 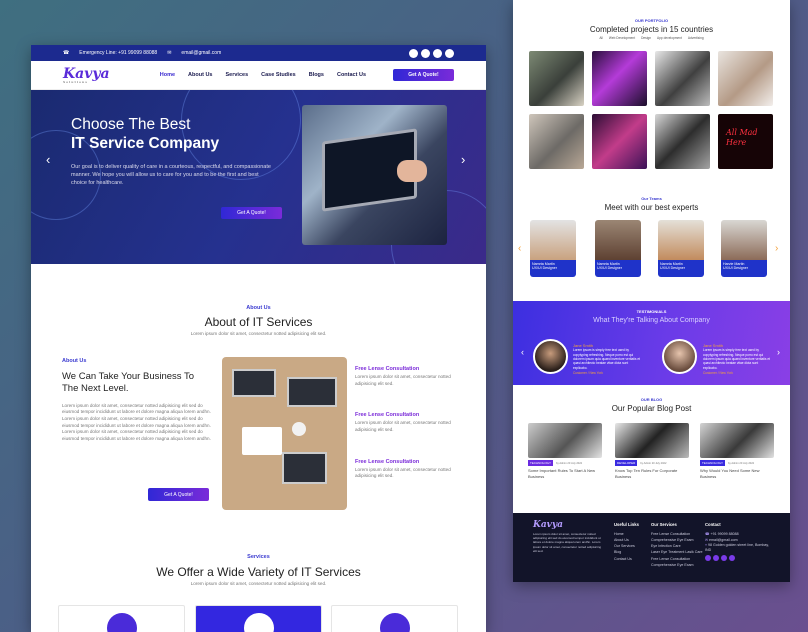 What do you see at coordinates (618, 240) in the screenshot?
I see `member-photo` at bounding box center [618, 240].